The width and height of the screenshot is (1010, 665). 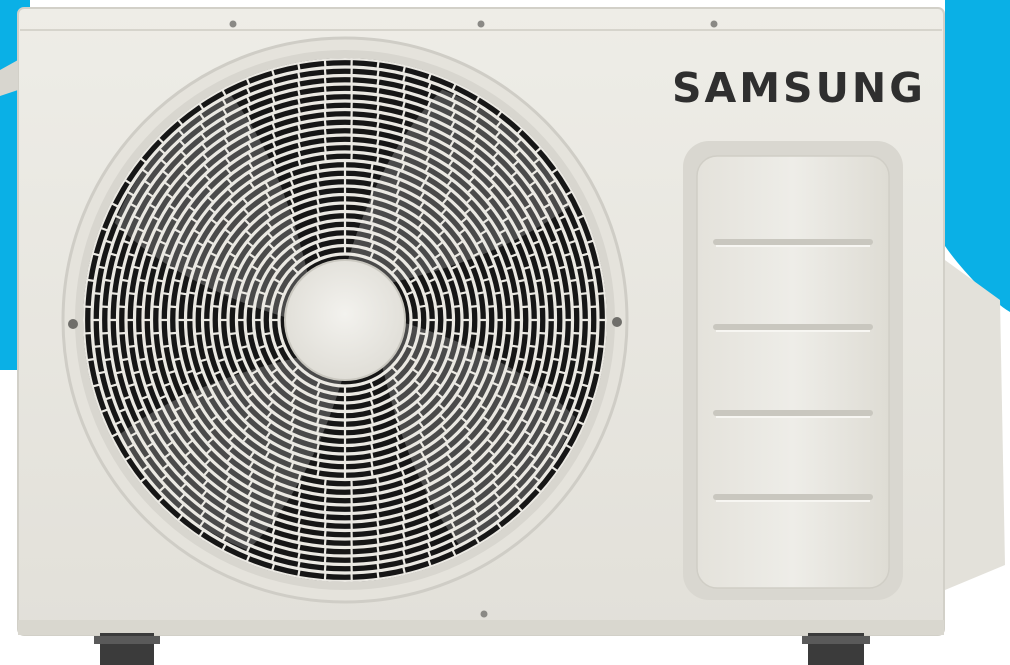 What do you see at coordinates (233, 24) in the screenshot?
I see `screw-top-left` at bounding box center [233, 24].